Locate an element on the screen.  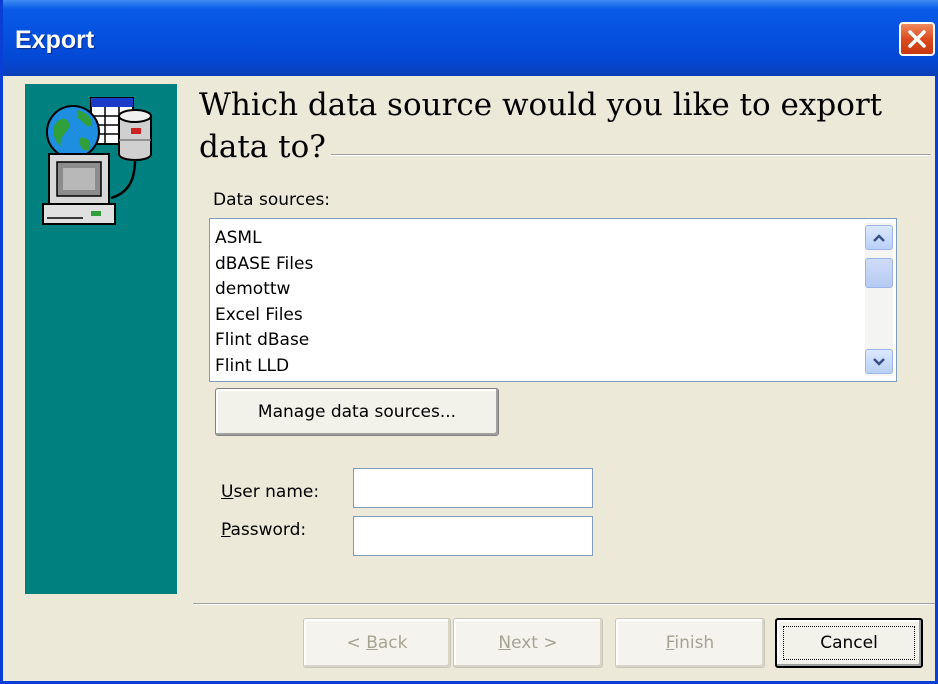
scroll-down-button is located at coordinates (879, 361).